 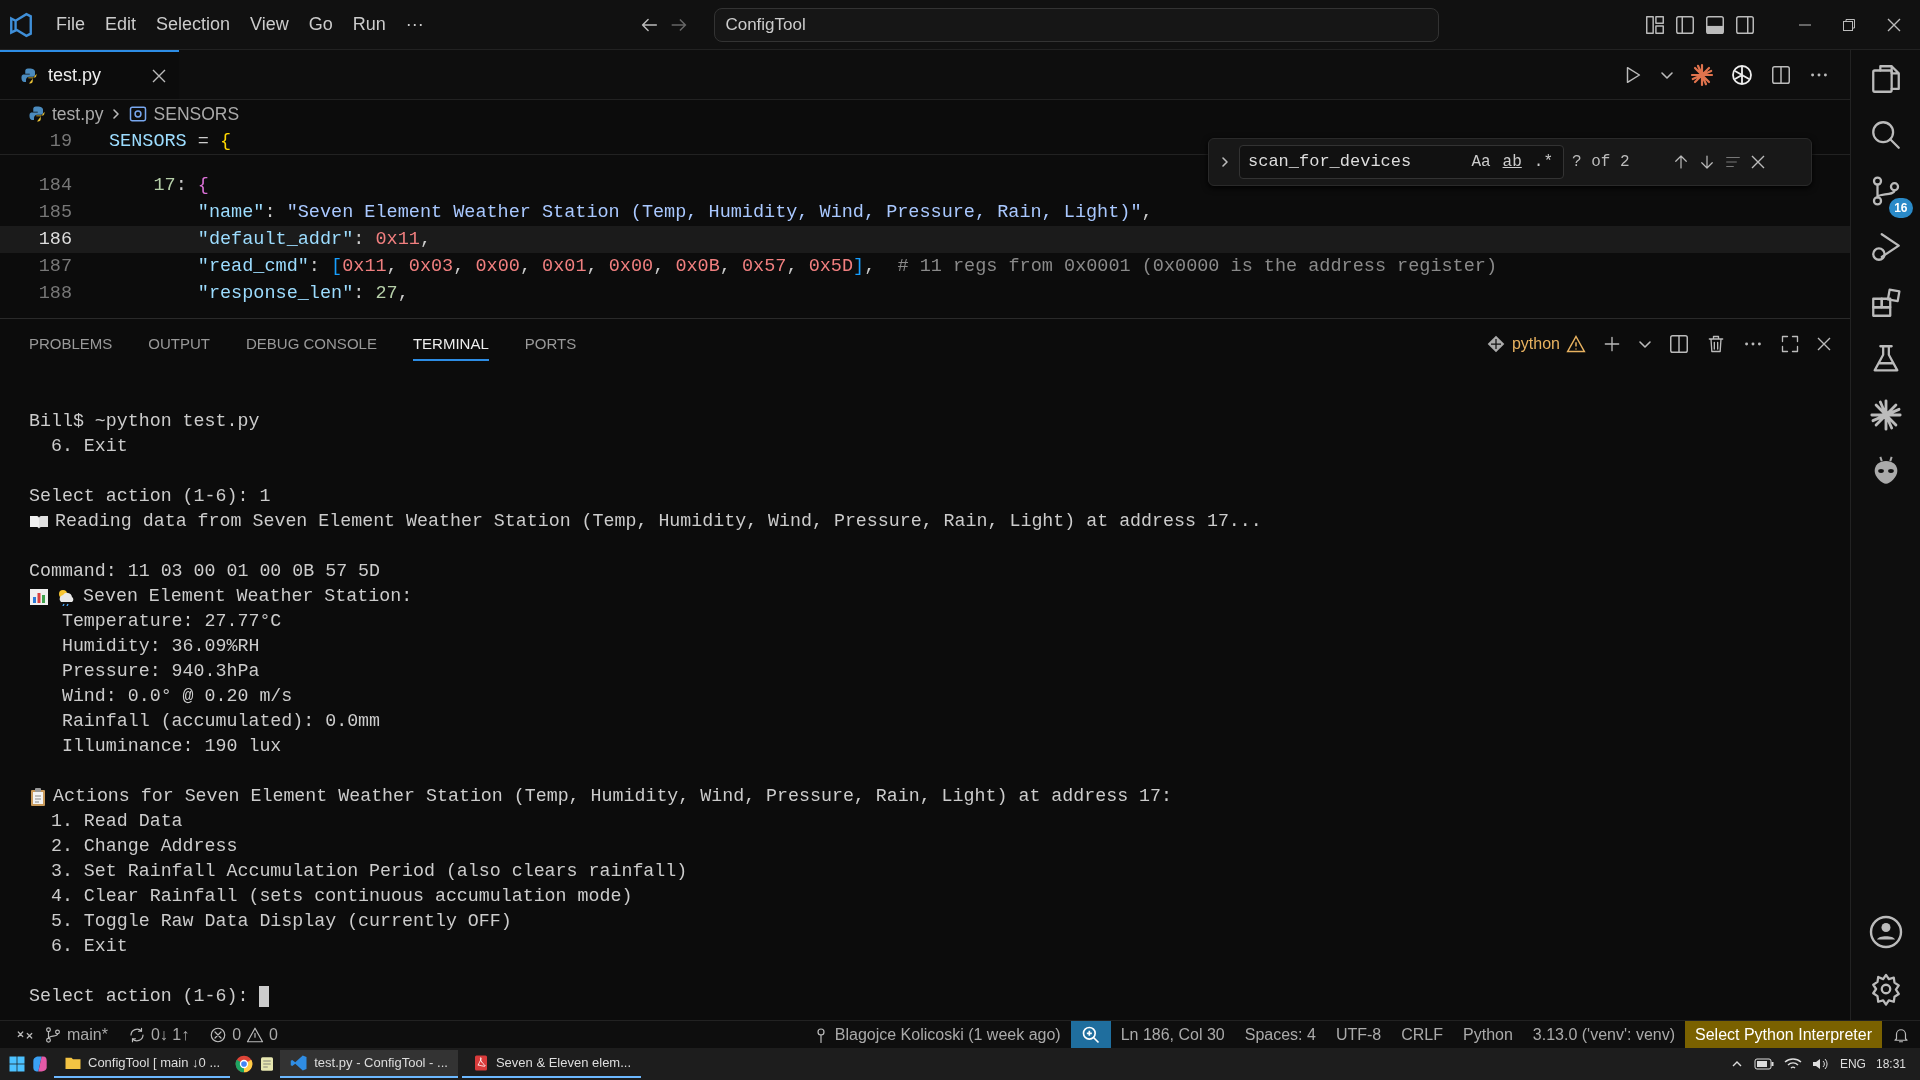 I want to click on toggle-replace-icon, so click(x=1225, y=162).